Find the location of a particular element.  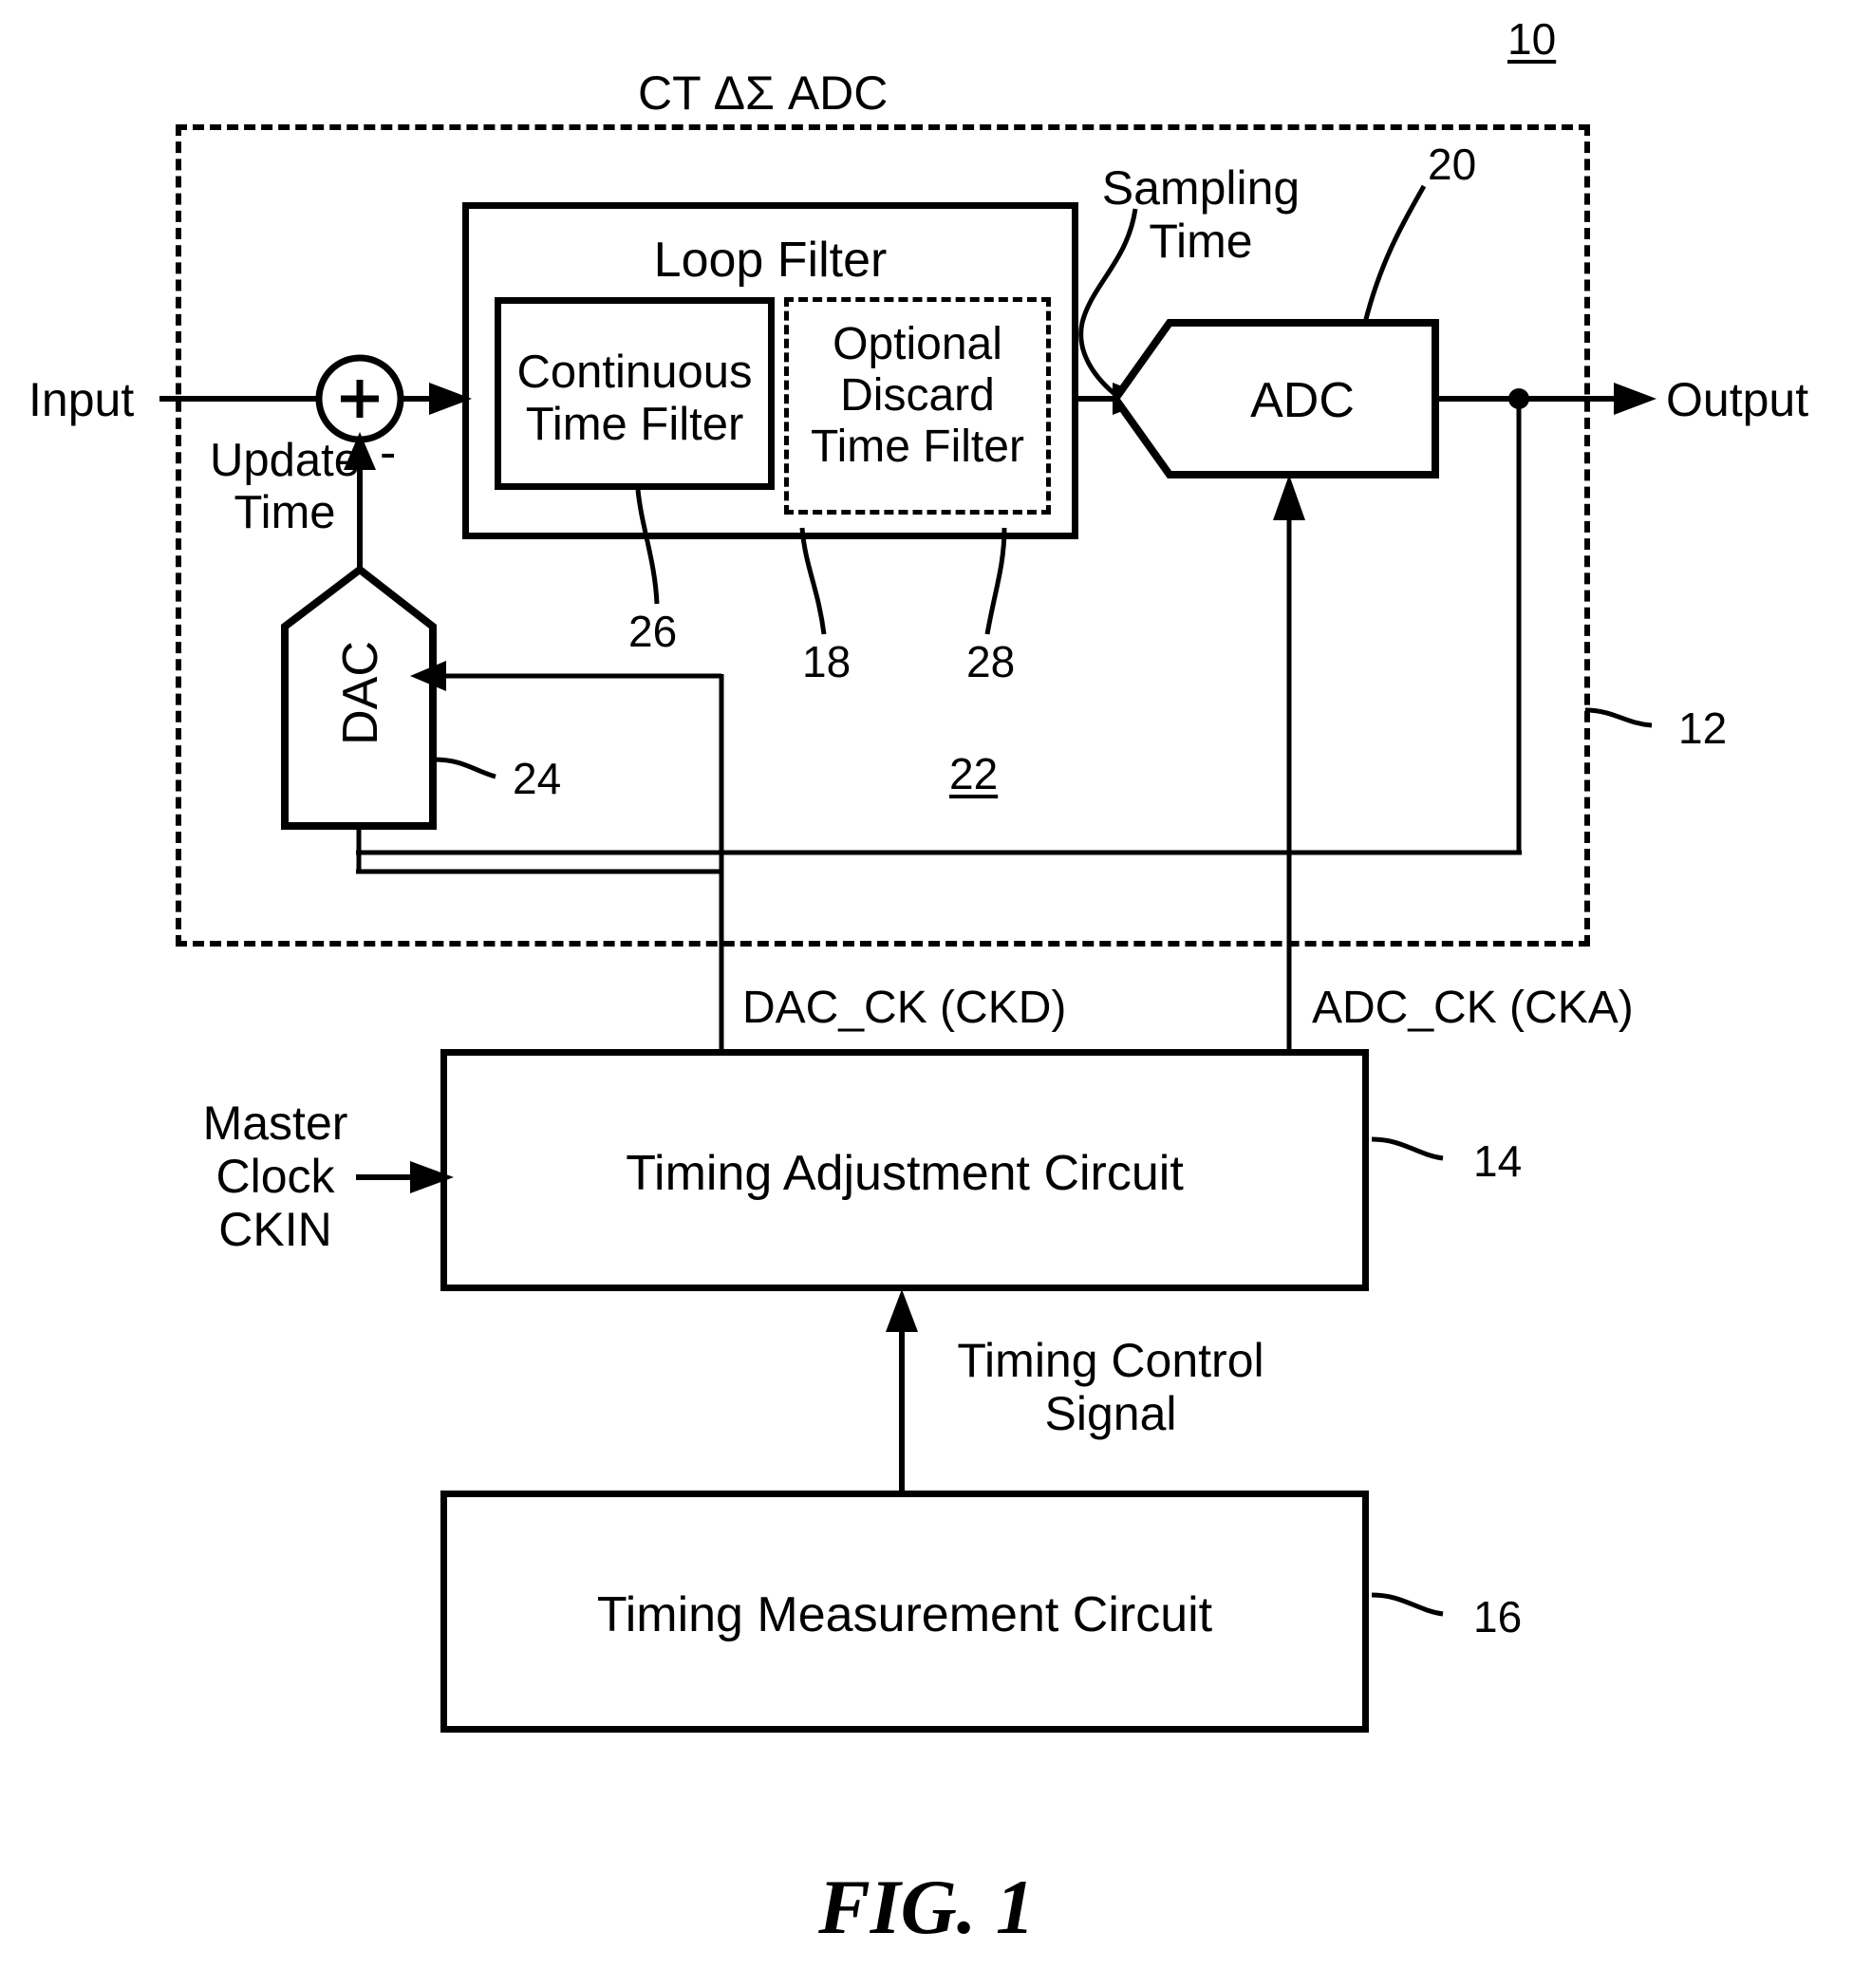

reference-numeral-26: 26 is located at coordinates (653, 631).